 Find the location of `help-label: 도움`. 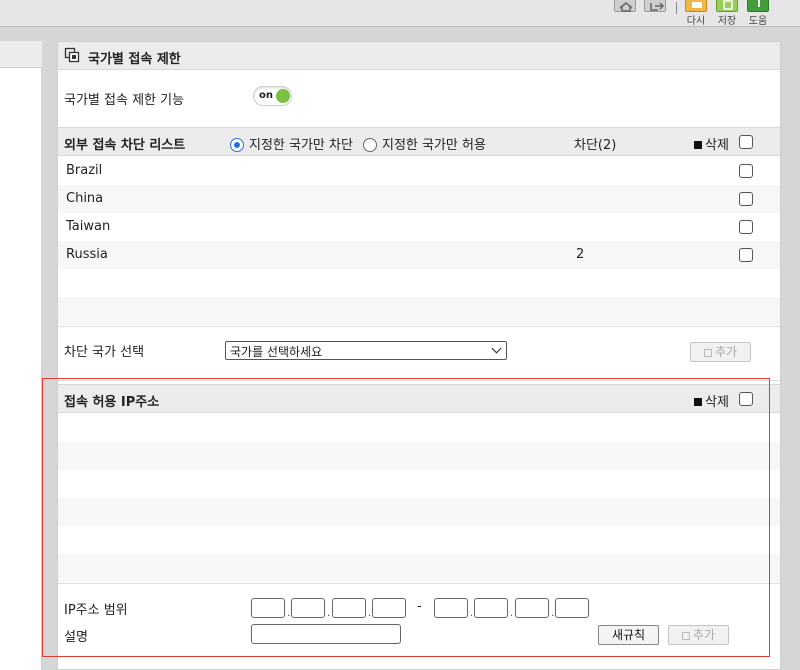

help-label: 도움 is located at coordinates (758, 21).